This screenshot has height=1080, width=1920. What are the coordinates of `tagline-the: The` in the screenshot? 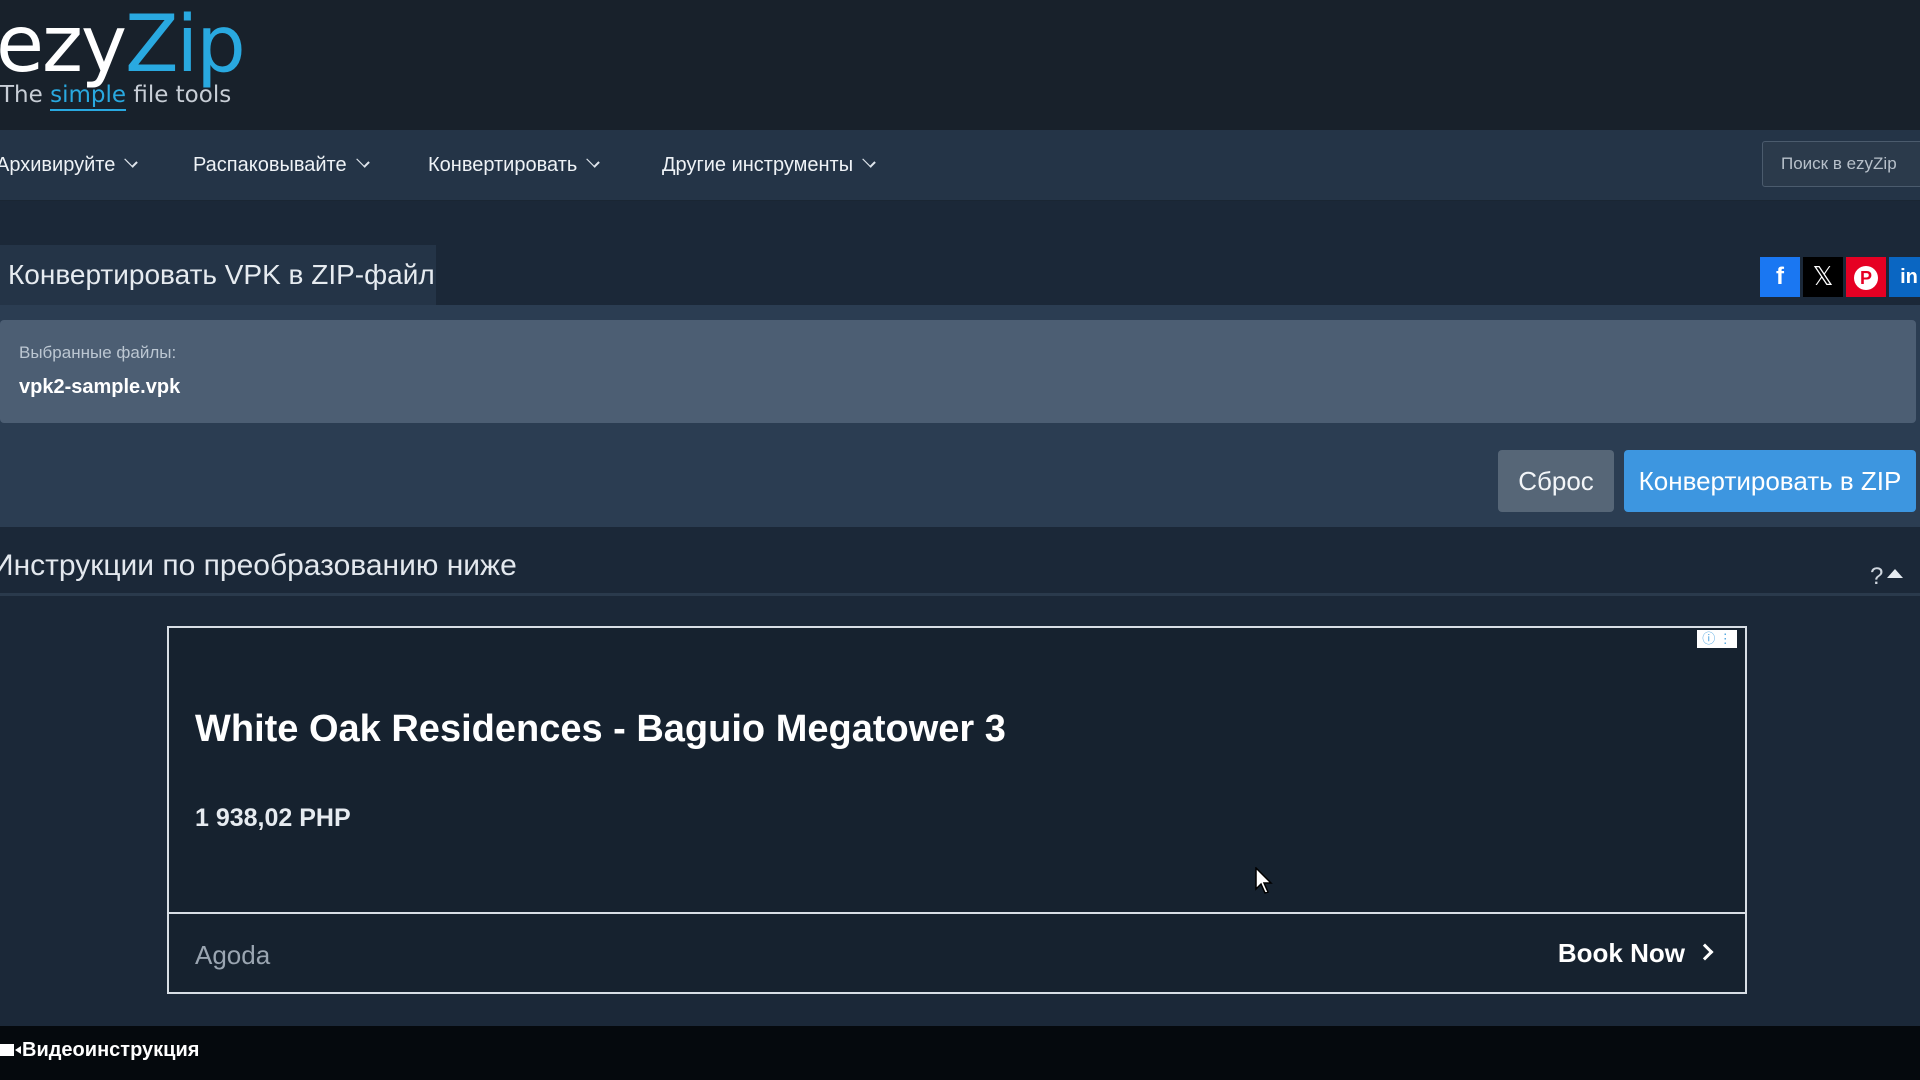 It's located at (21, 95).